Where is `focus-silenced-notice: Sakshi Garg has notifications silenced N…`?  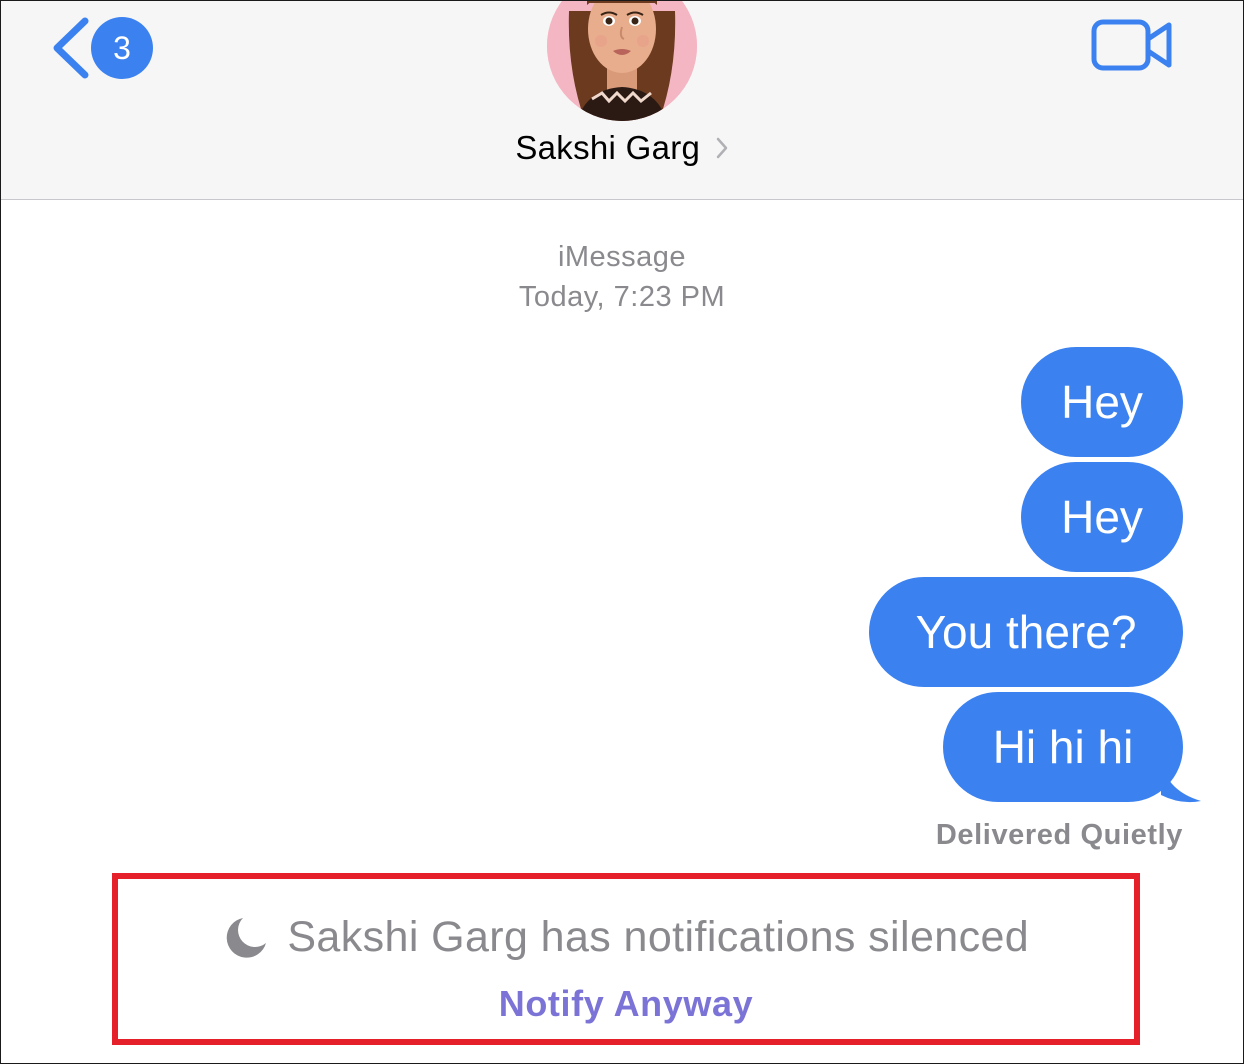
focus-silenced-notice: Sakshi Garg has notifications silenced N… is located at coordinates (626, 959).